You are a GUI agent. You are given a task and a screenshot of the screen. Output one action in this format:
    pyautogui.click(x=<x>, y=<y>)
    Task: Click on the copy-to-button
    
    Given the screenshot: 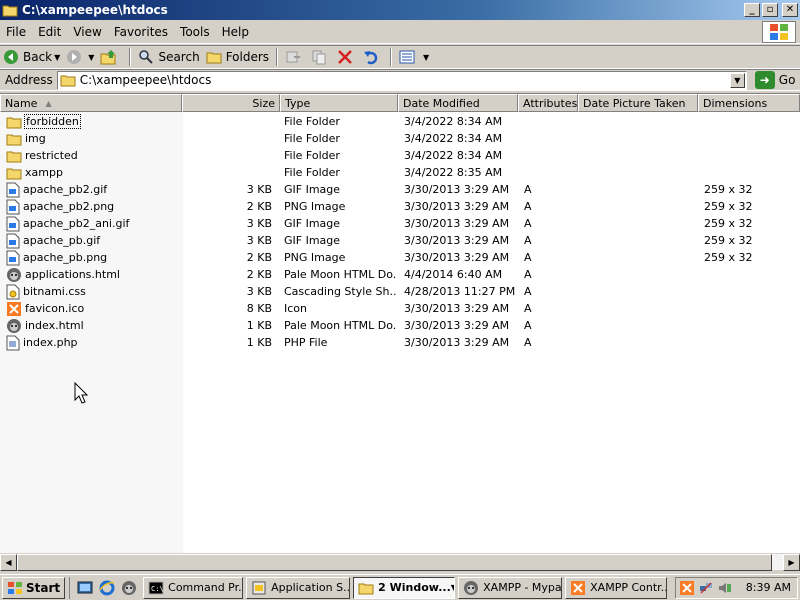 What is the action you would take?
    pyautogui.click(x=321, y=57)
    